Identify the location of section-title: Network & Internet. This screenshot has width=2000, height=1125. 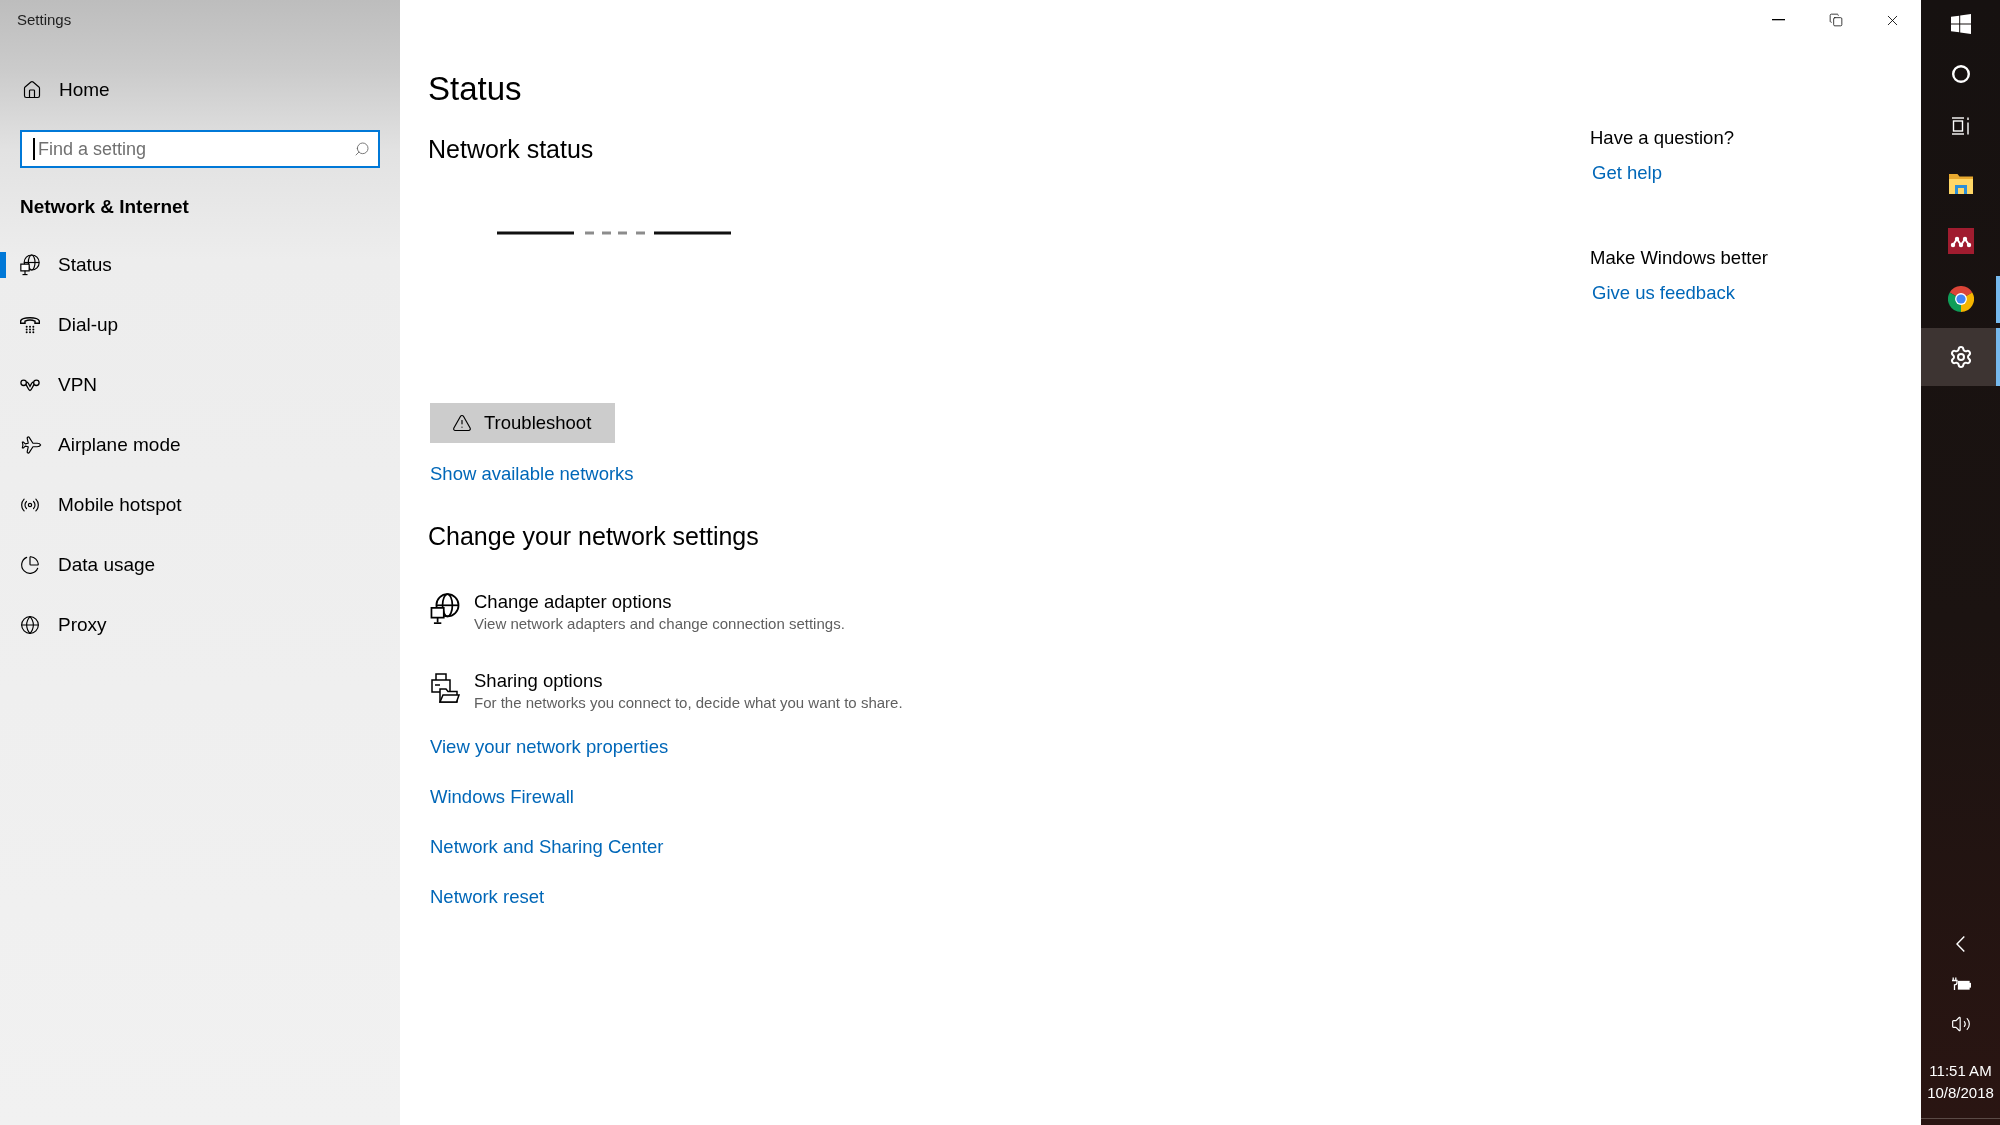
(104, 207).